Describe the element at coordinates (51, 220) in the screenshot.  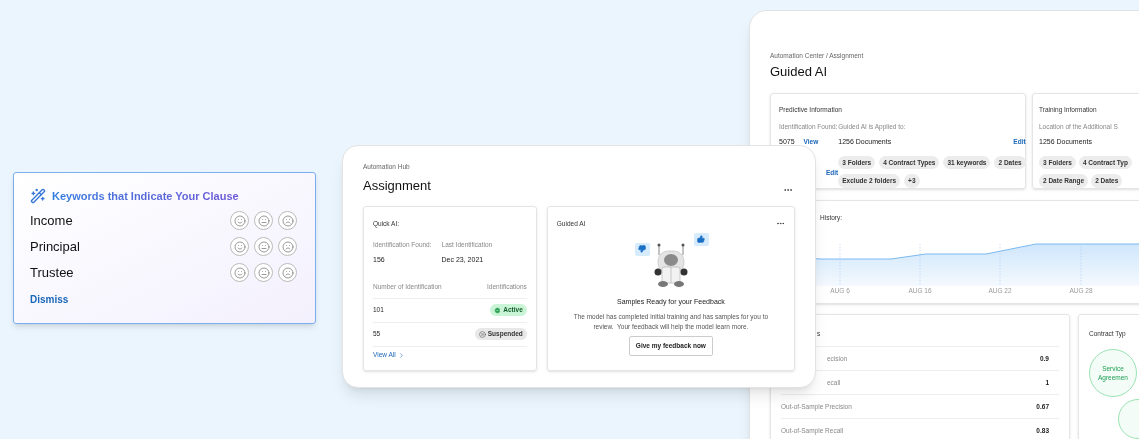
I see `keyword-label: Income` at that location.